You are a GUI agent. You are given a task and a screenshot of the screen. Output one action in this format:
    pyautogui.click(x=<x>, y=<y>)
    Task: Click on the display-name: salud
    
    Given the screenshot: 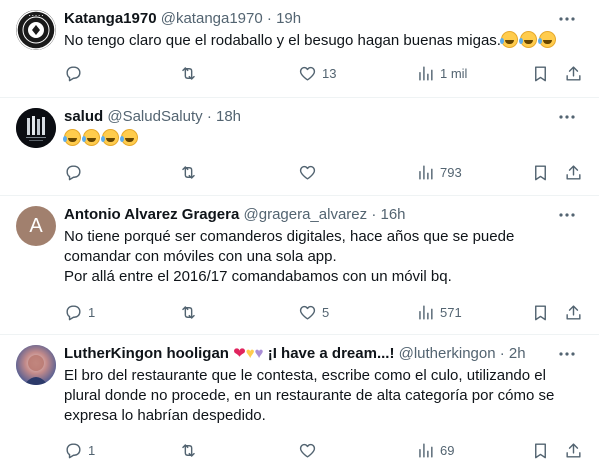 What is the action you would take?
    pyautogui.click(x=83, y=116)
    